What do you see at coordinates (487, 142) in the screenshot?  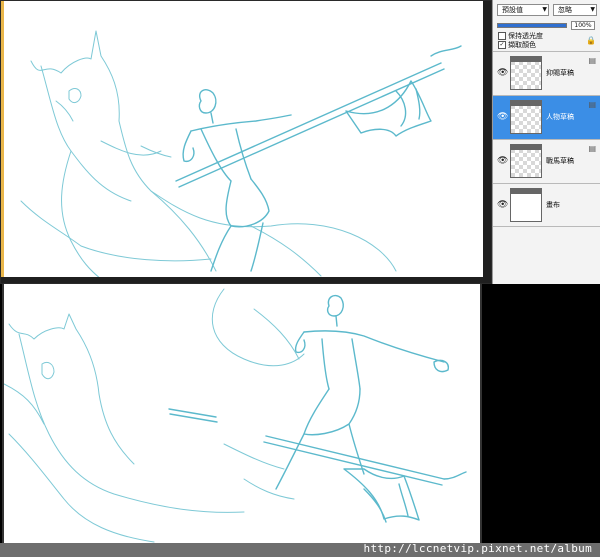 I see `top-vertical-scrollbar` at bounding box center [487, 142].